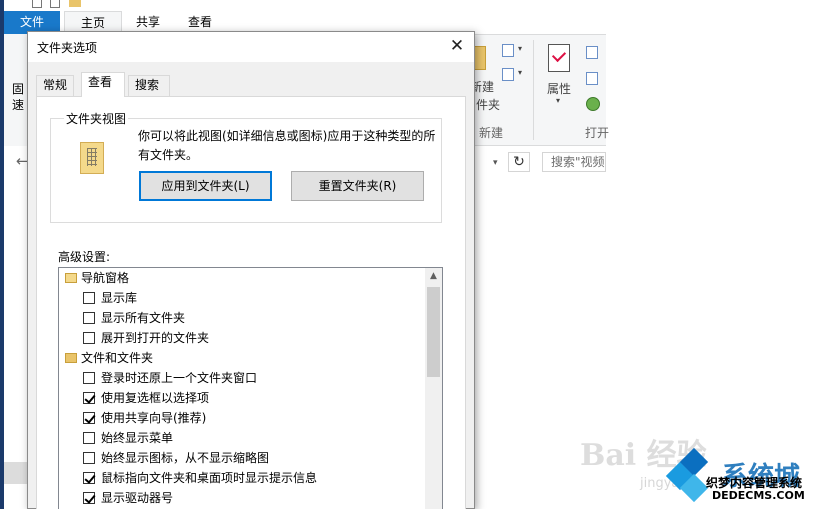  Describe the element at coordinates (758, 495) in the screenshot. I see `dedecms-url-watermark: DEDECMS.COM` at that location.